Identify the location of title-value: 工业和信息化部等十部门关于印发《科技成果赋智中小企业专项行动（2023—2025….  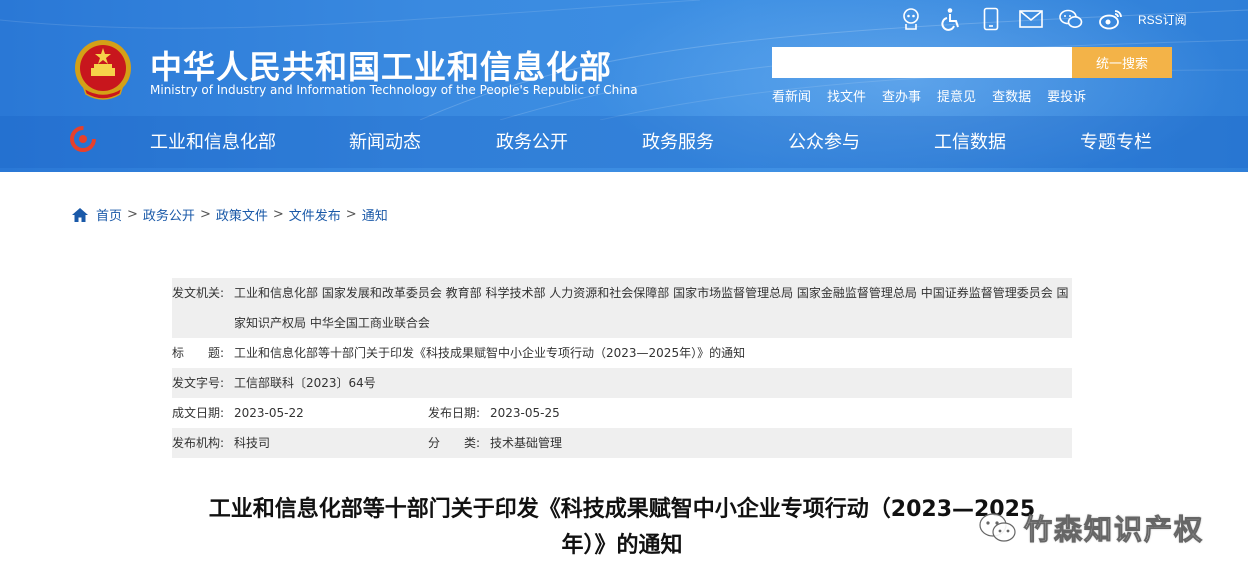
(490, 353).